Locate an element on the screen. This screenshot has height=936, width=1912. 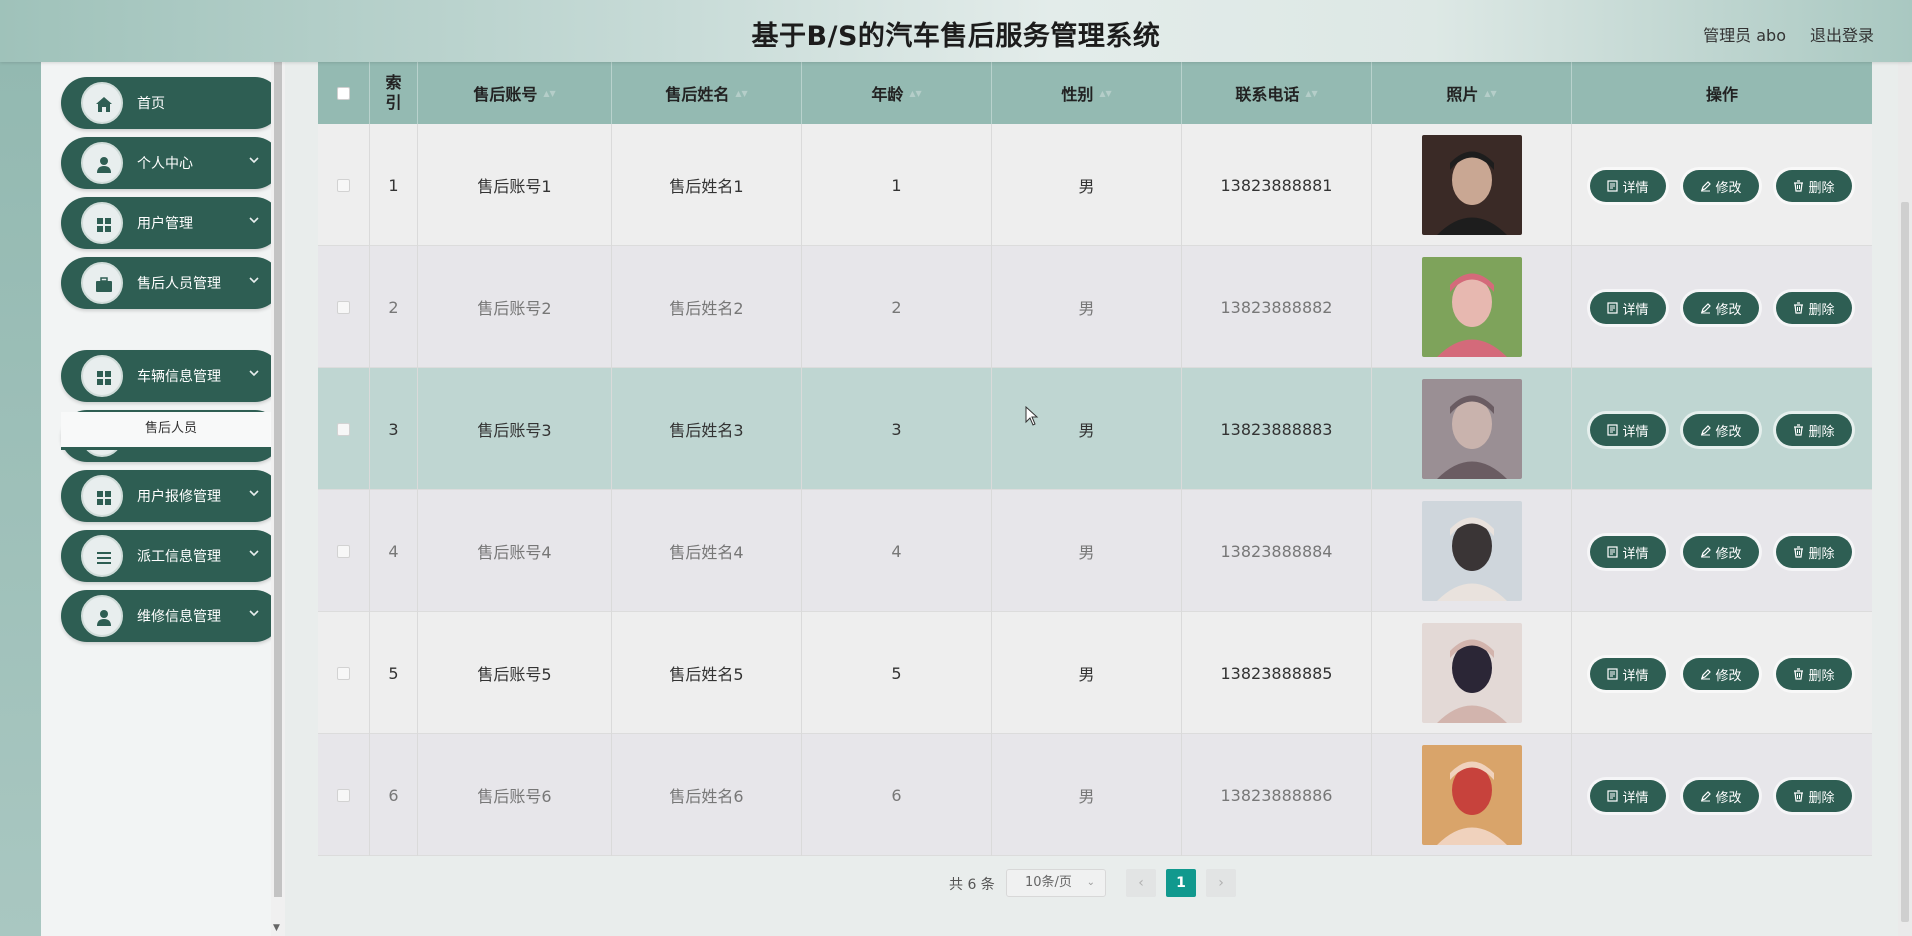
grid-icon is located at coordinates (102, 376).